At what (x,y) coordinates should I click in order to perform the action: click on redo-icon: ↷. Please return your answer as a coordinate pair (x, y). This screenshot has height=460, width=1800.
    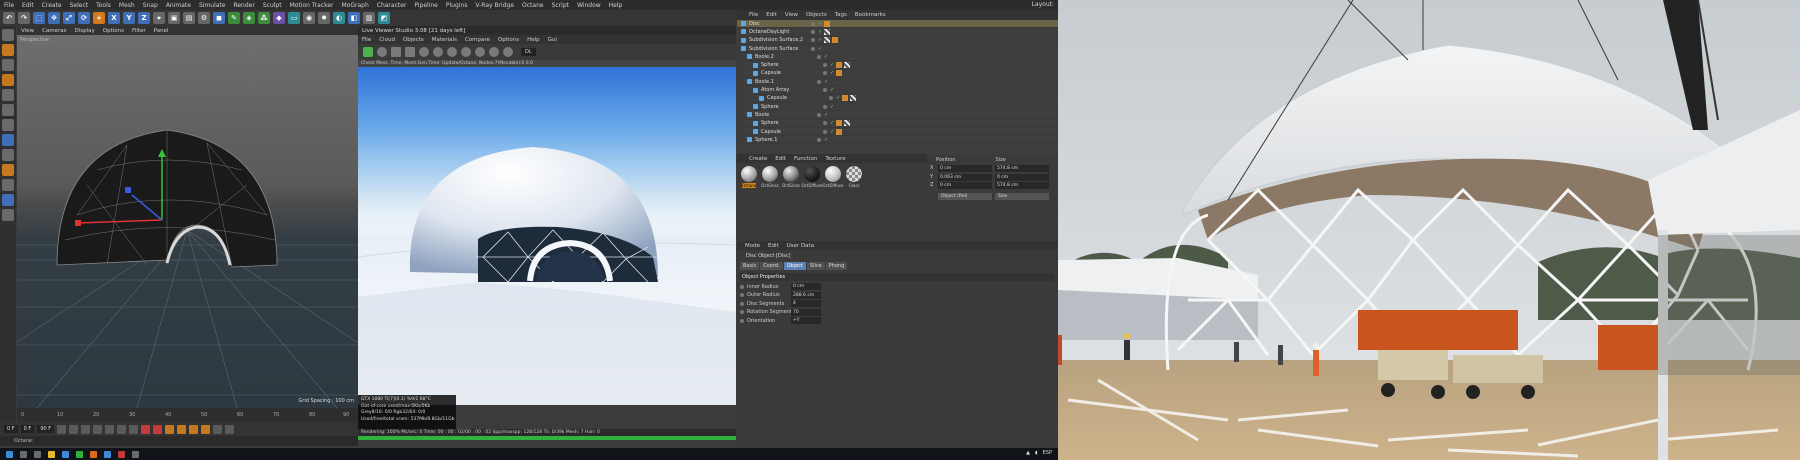
    Looking at the image, I should click on (24, 18).